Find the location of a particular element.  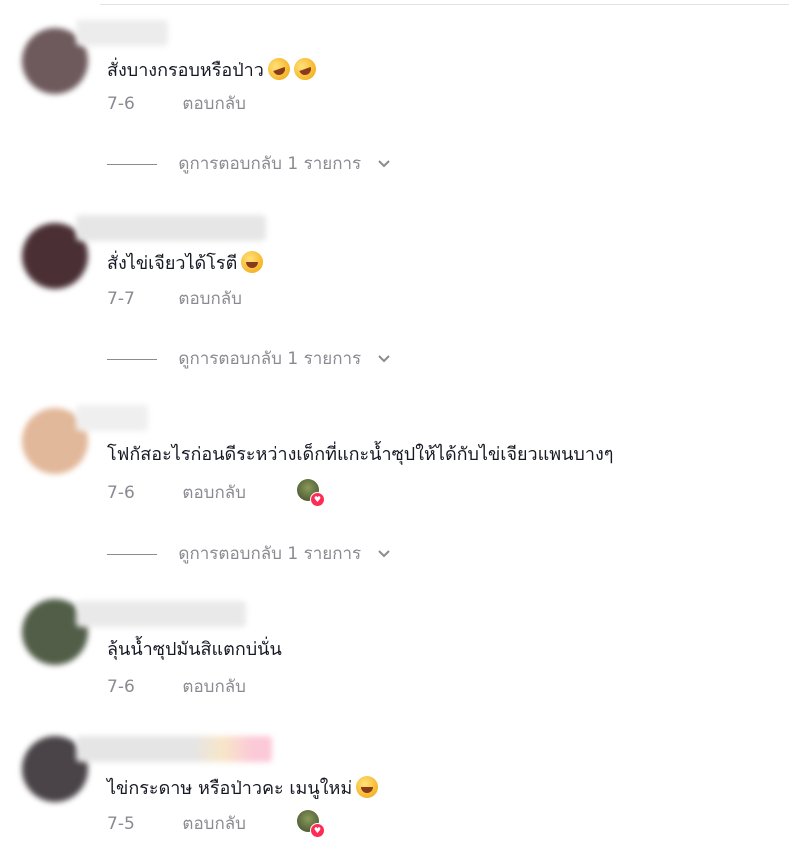

comment-meta: 7-5 ตอบกลับ is located at coordinates (176, 823).